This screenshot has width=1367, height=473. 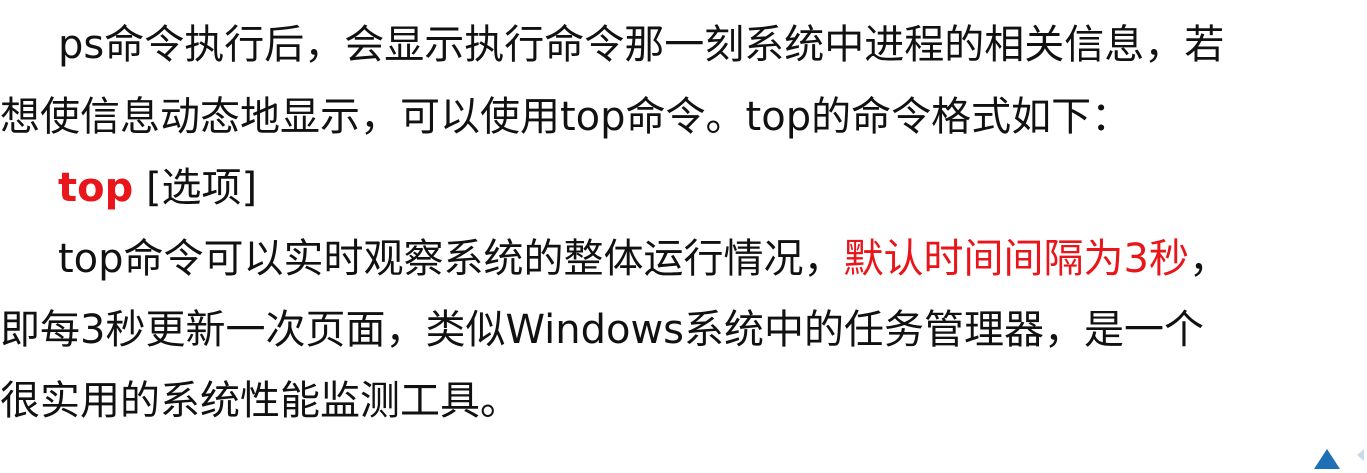 What do you see at coordinates (1016, 259) in the screenshot?
I see `default-interval-highlight: 默认时间间隔为3秒` at bounding box center [1016, 259].